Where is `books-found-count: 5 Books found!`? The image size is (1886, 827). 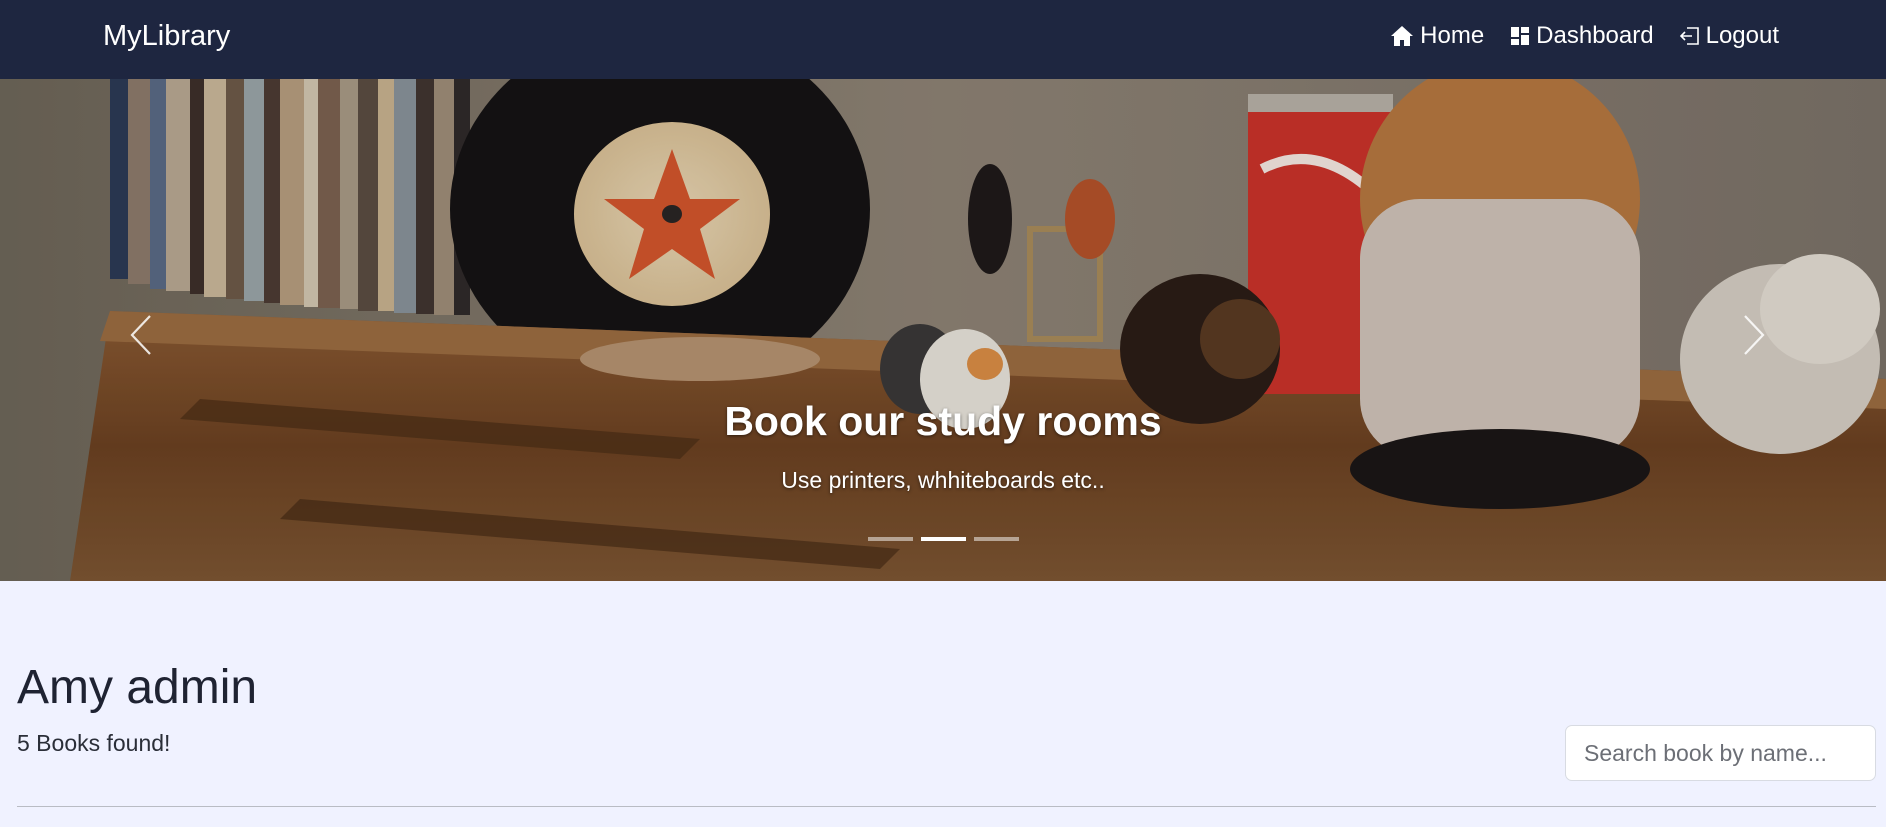 books-found-count: 5 Books found! is located at coordinates (94, 743).